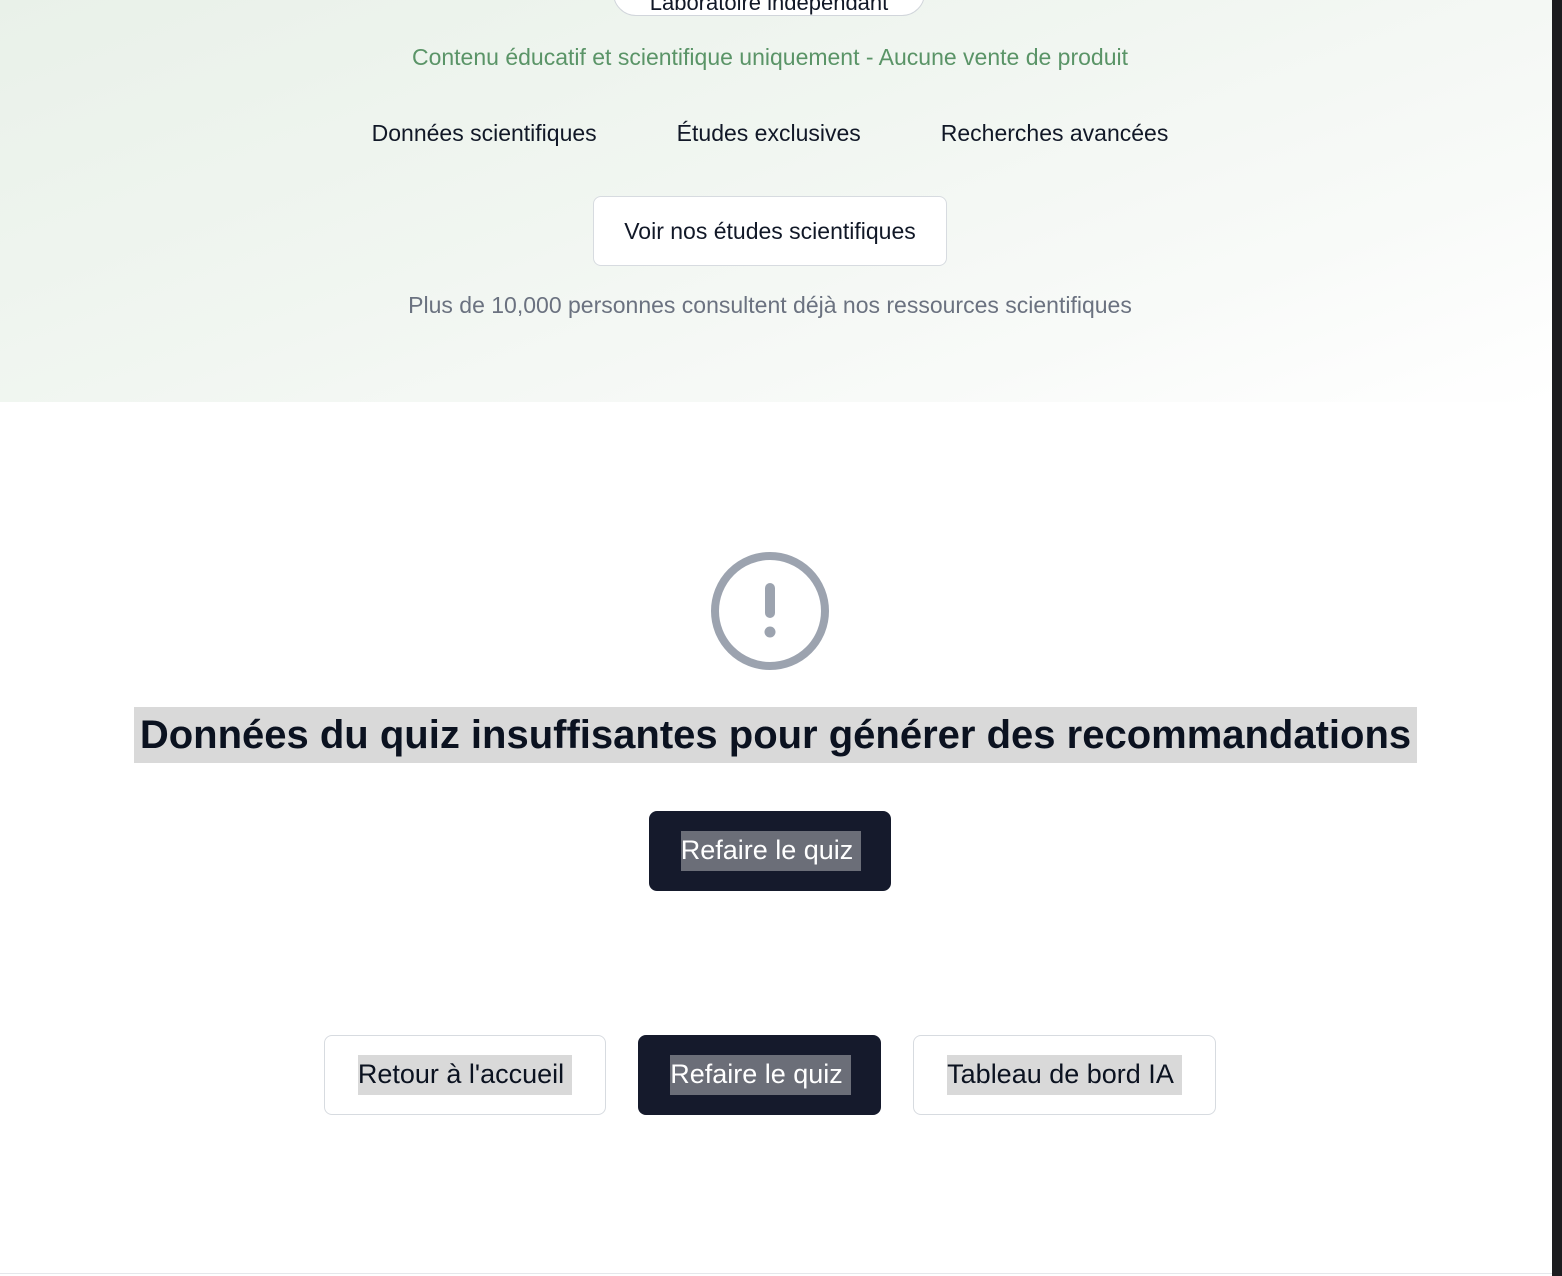  Describe the element at coordinates (1557, 638) in the screenshot. I see `window-edge` at that location.